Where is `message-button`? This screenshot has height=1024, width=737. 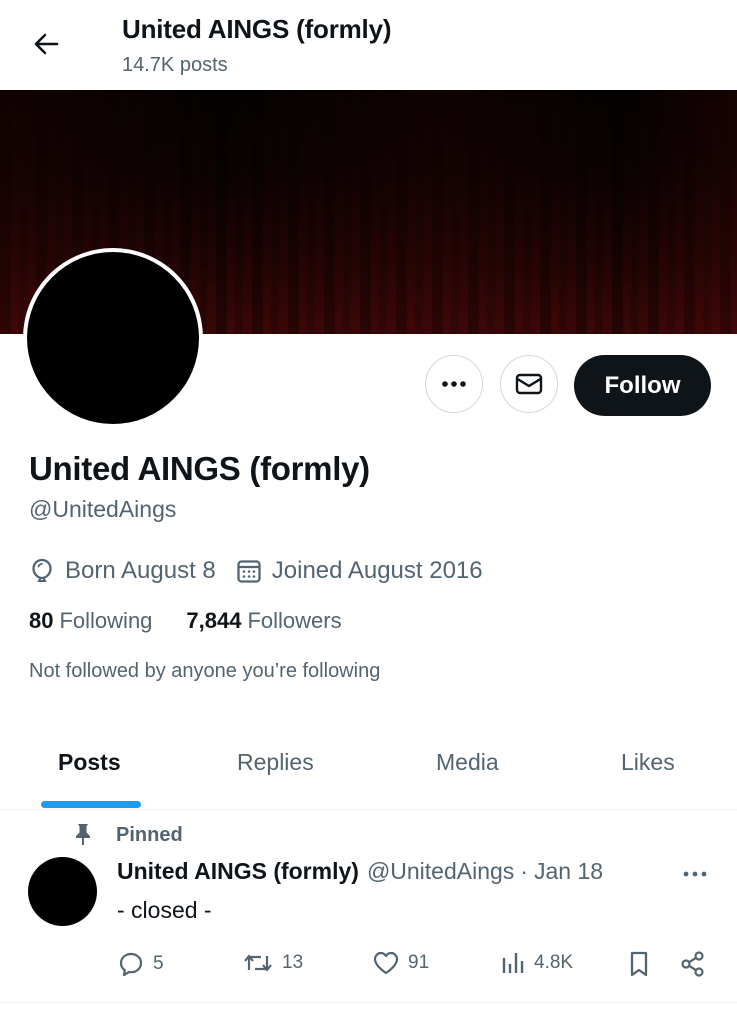
message-button is located at coordinates (529, 384).